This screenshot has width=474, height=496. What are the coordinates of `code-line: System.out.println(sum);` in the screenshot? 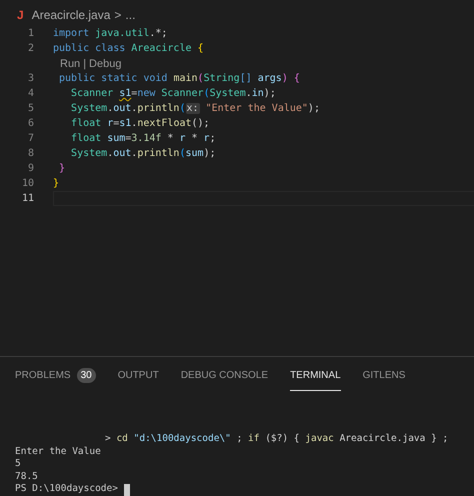 It's located at (143, 153).